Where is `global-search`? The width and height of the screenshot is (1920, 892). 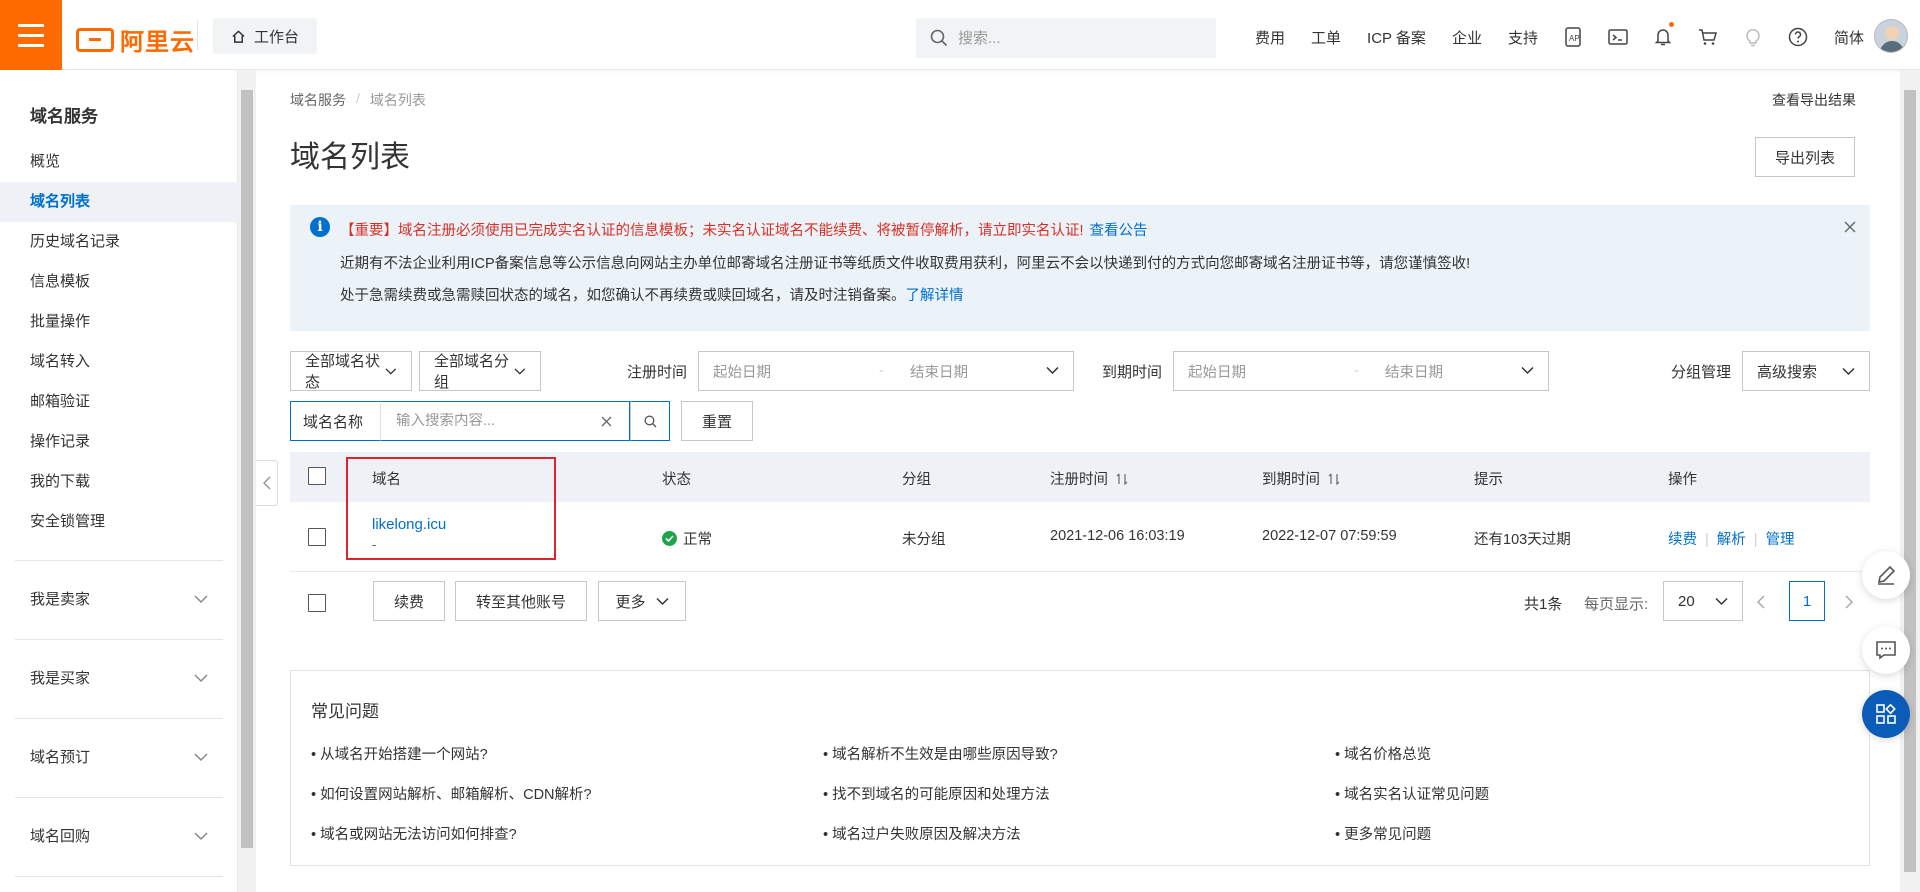
global-search is located at coordinates (1066, 38).